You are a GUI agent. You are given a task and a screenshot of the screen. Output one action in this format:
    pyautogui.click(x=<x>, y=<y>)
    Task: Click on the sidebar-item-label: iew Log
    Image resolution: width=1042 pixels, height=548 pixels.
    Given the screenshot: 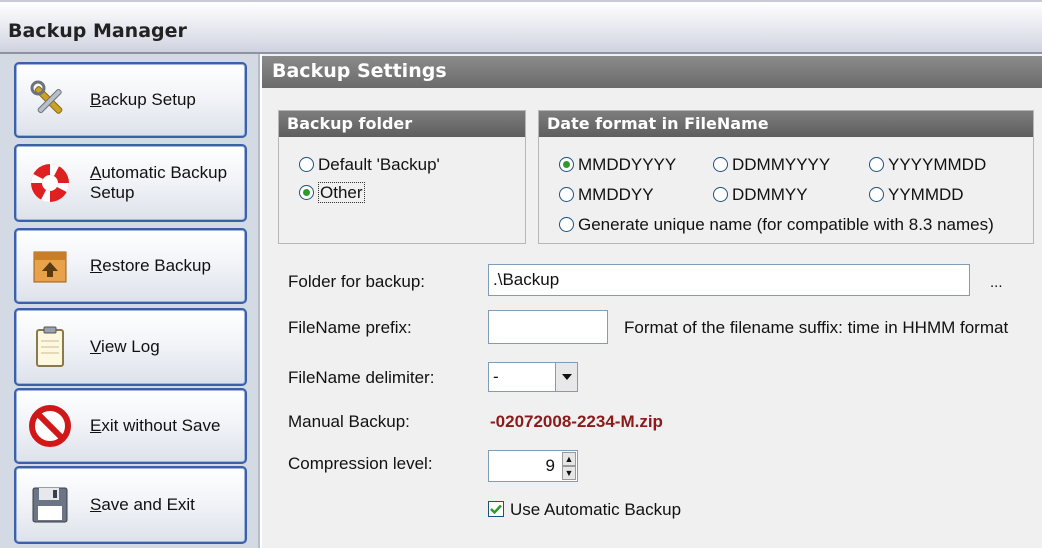 What is the action you would take?
    pyautogui.click(x=130, y=346)
    